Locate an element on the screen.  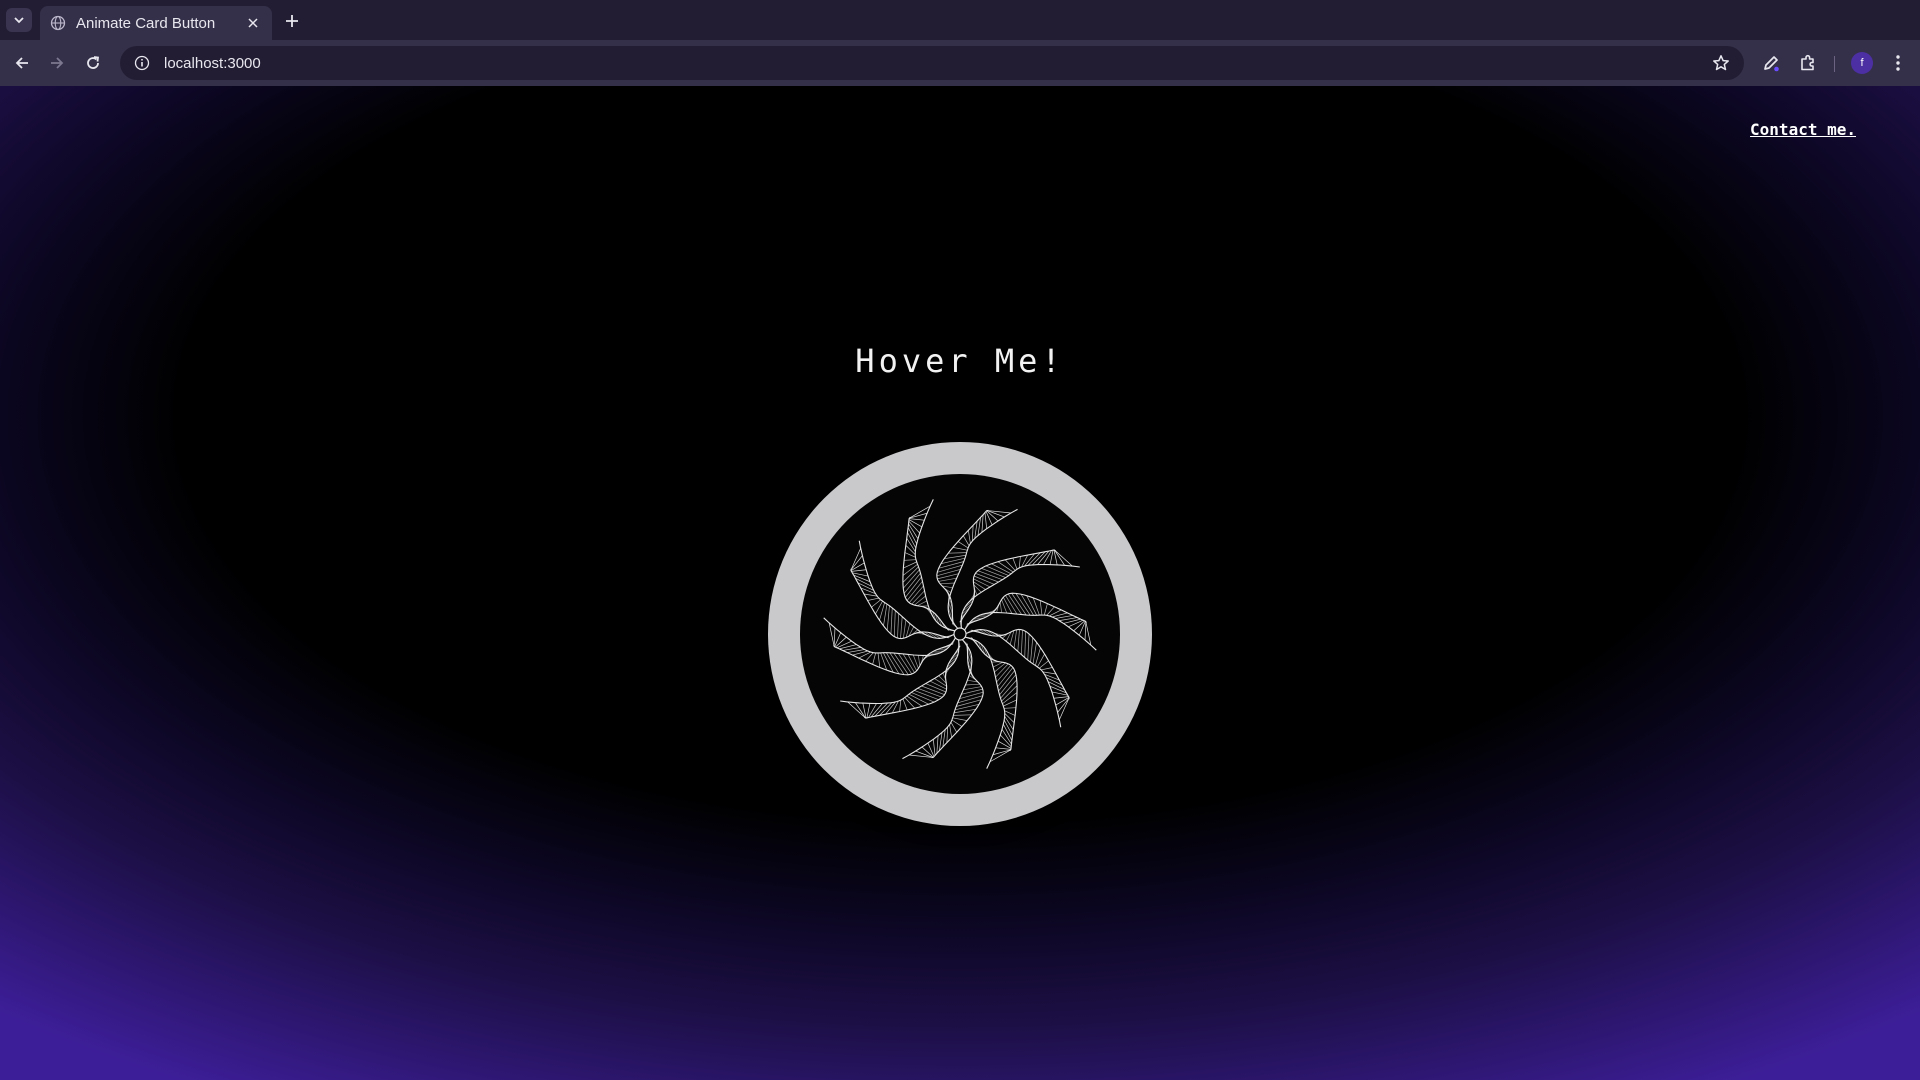
pen-icon is located at coordinates (1771, 63).